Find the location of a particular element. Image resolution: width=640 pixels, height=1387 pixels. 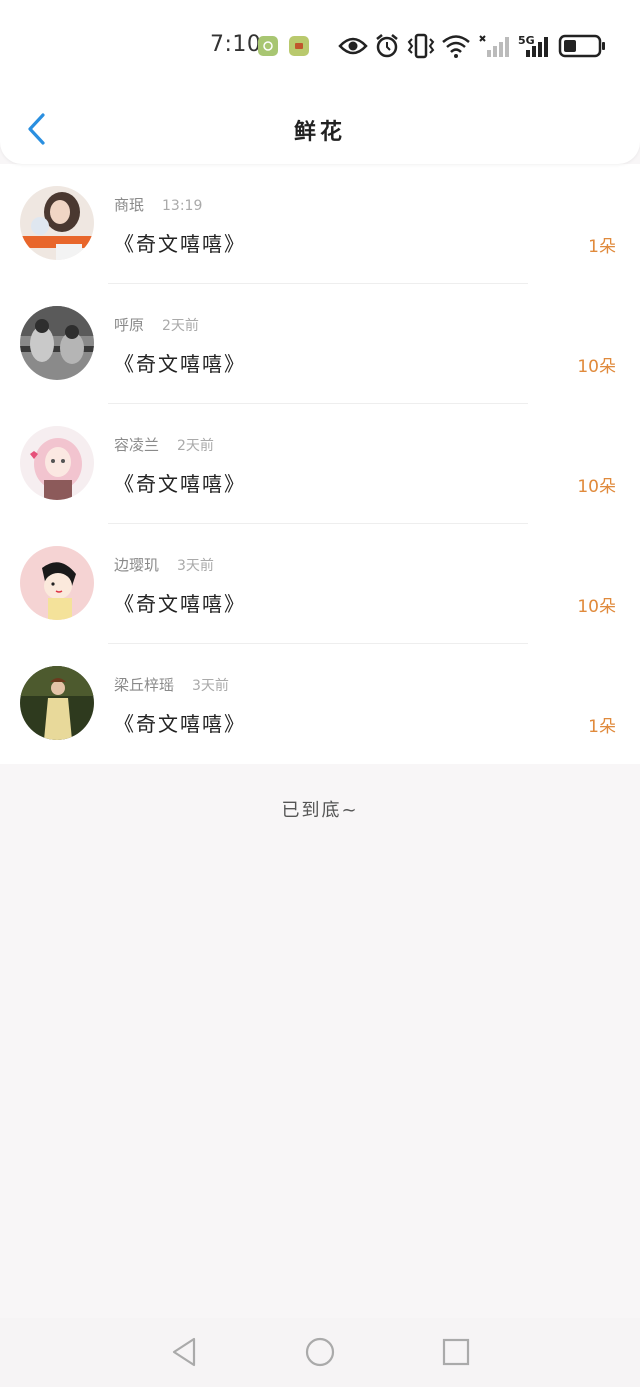

page-title: 鲜花 is located at coordinates (319, 132).